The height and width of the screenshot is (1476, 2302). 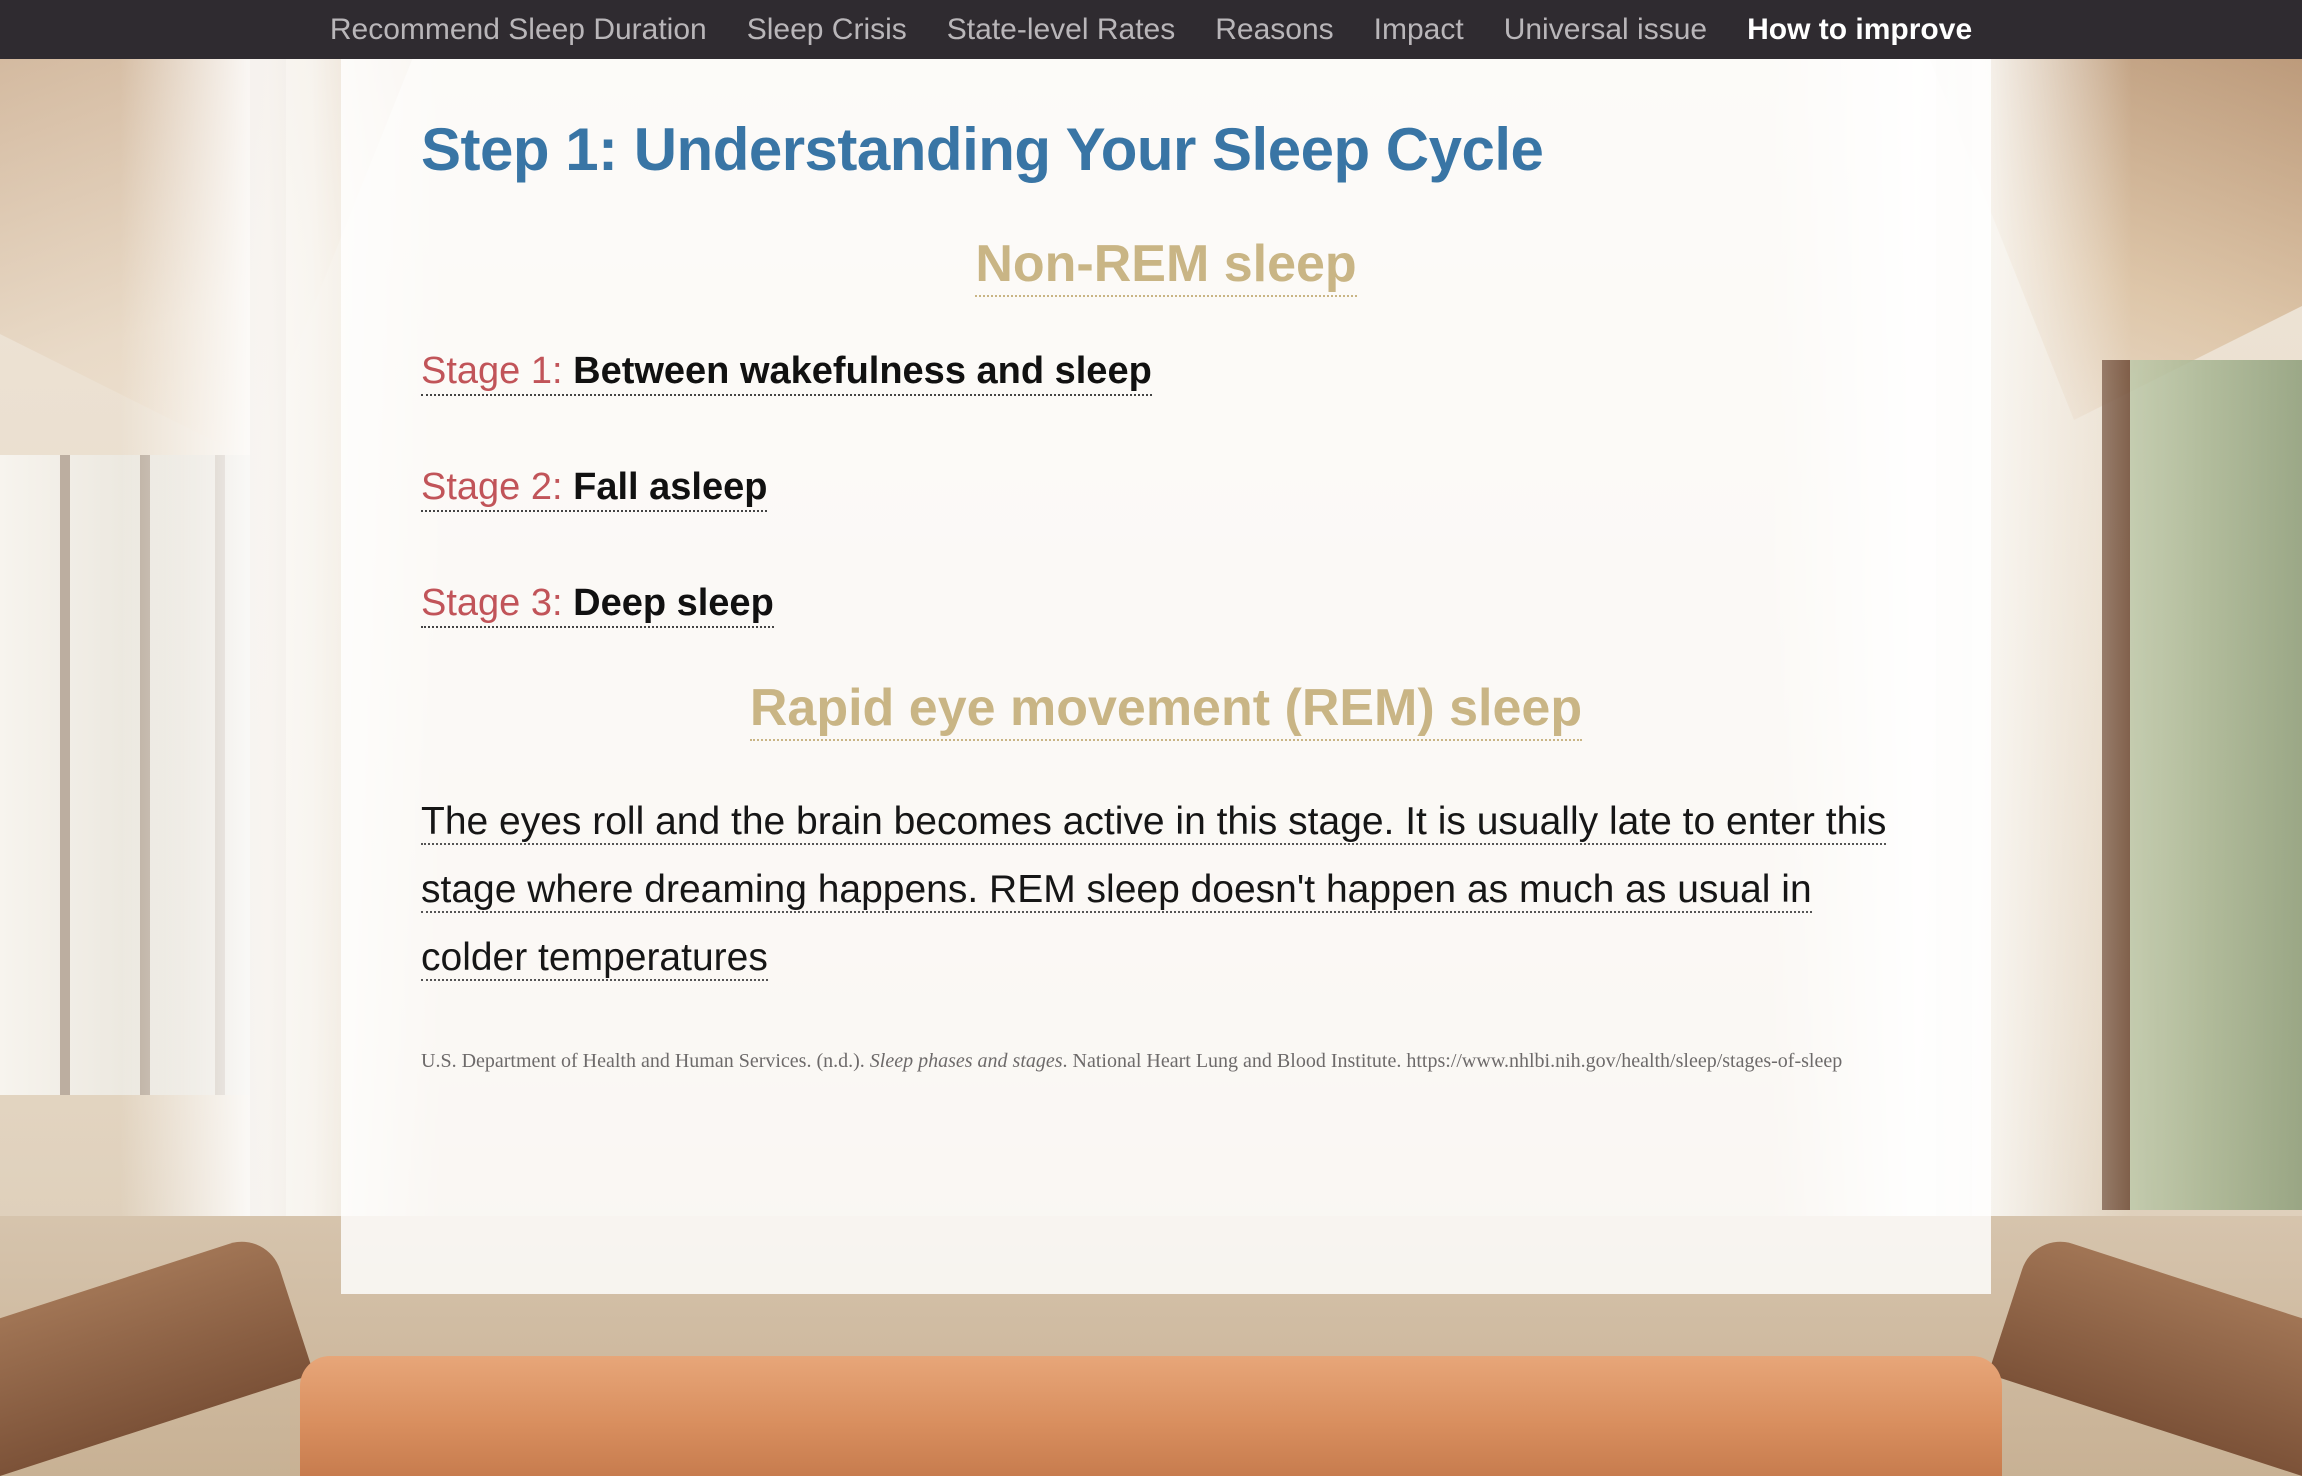 What do you see at coordinates (1166, 604) in the screenshot?
I see `stage-item: Stage 3: Deep sleep` at bounding box center [1166, 604].